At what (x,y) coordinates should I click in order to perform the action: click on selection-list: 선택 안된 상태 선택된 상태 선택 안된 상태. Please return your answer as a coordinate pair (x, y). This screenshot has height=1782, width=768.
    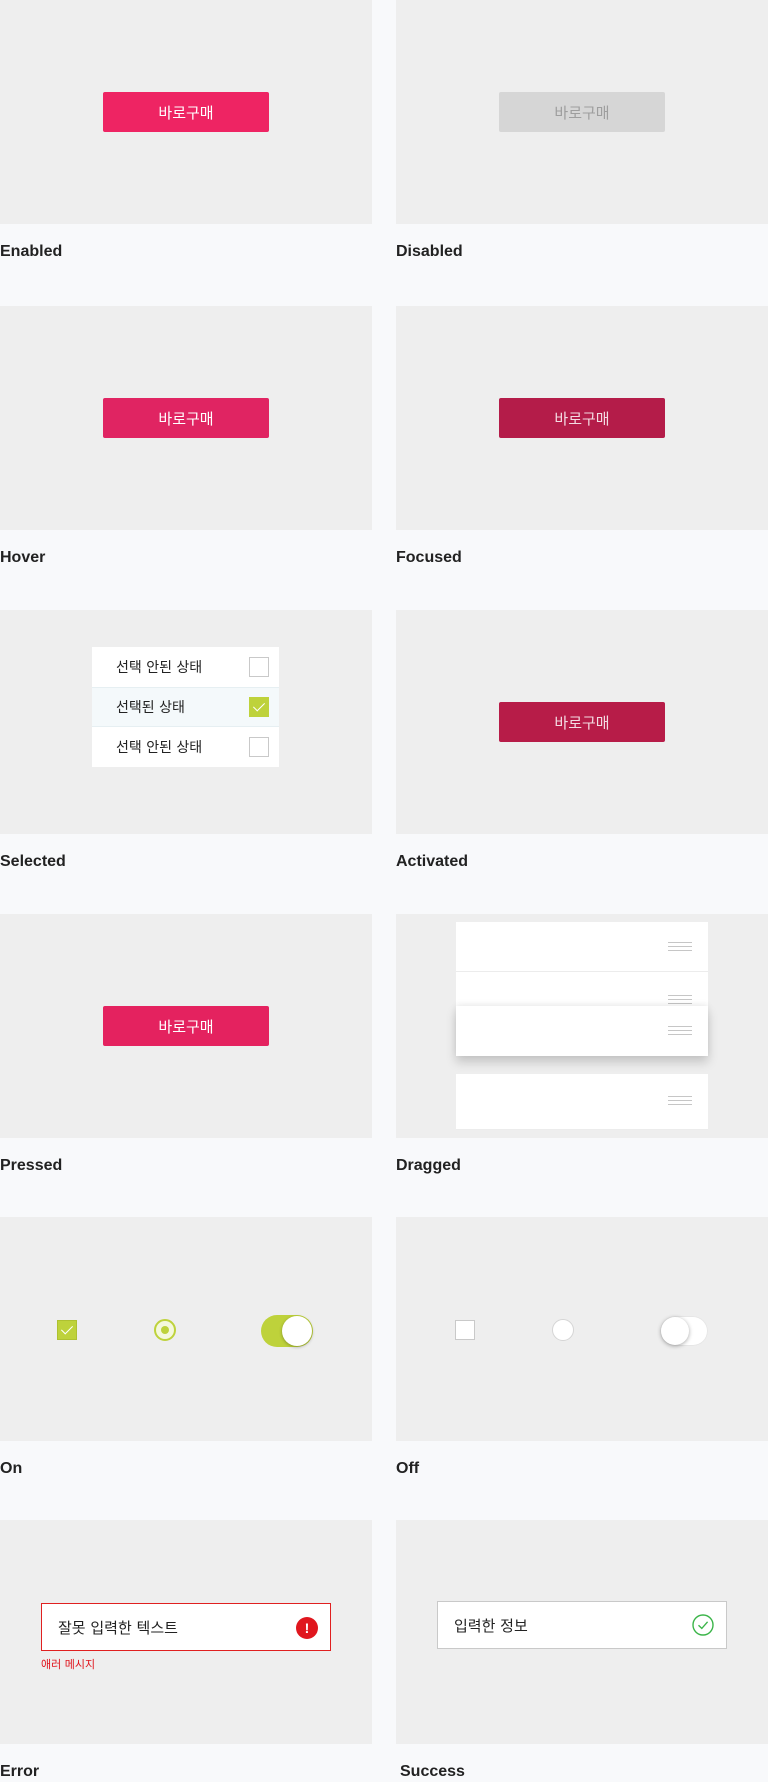
    Looking at the image, I should click on (185, 707).